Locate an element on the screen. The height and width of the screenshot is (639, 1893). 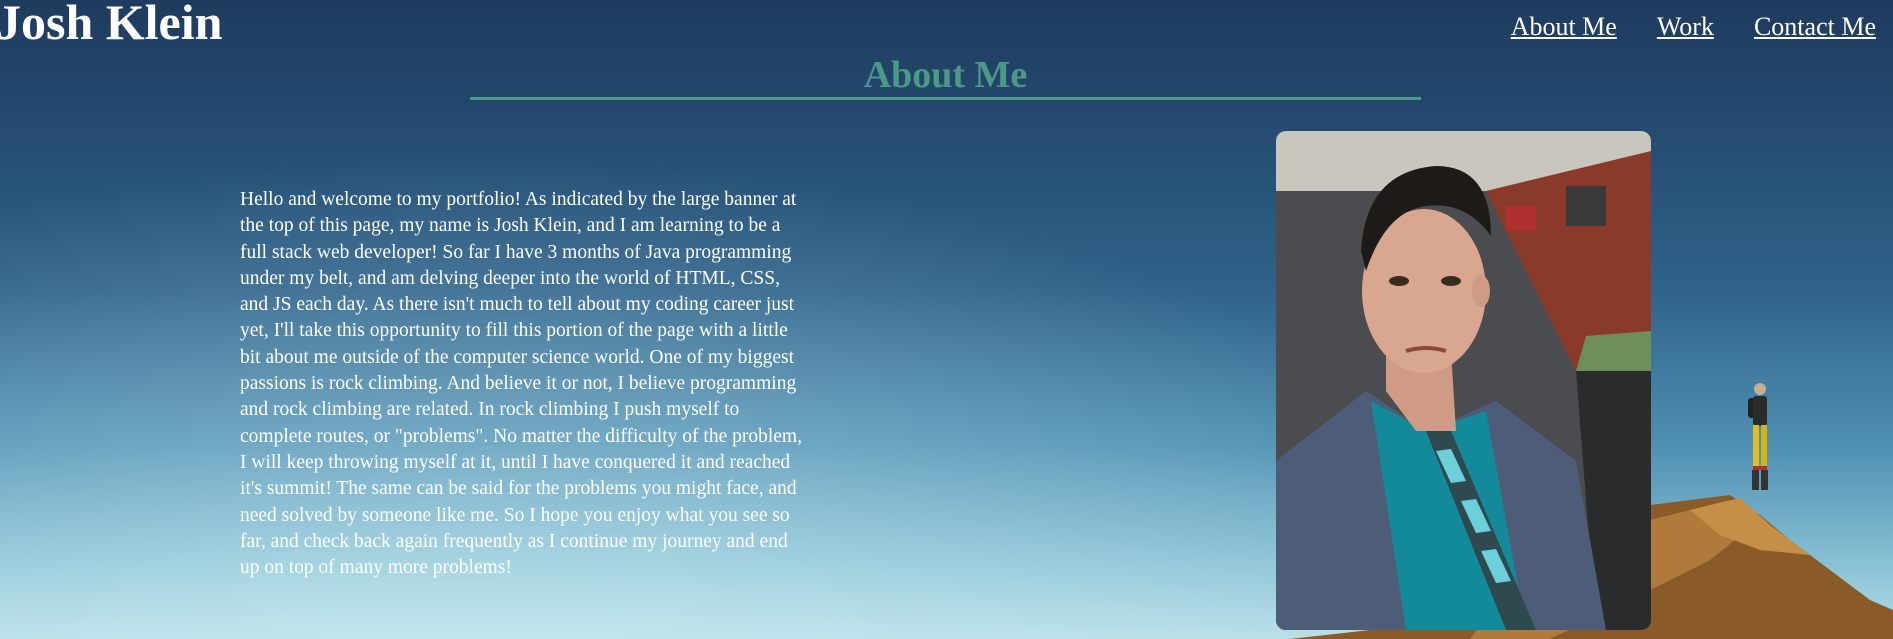
climber-image is located at coordinates (1758, 436).